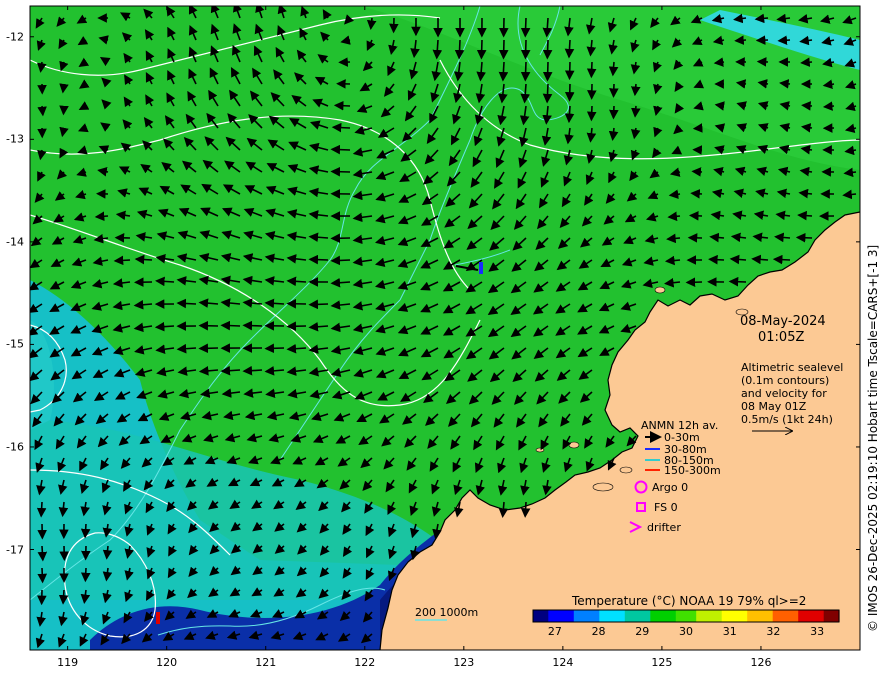 This screenshot has width=880, height=680. What do you see at coordinates (447, 612) in the screenshot?
I see `depth-legend-label: 200 1000m` at bounding box center [447, 612].